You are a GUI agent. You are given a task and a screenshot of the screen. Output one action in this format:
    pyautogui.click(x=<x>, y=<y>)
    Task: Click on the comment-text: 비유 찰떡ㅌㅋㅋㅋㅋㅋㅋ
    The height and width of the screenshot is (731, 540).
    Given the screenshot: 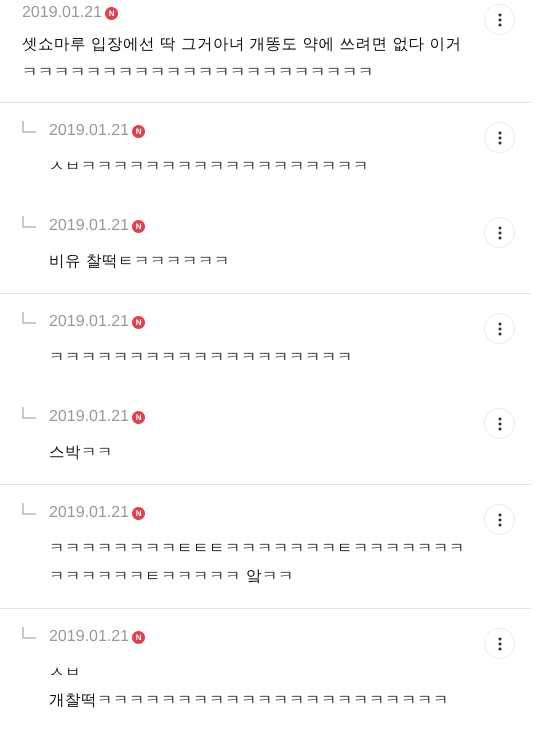 What is the action you would take?
    pyautogui.click(x=139, y=261)
    